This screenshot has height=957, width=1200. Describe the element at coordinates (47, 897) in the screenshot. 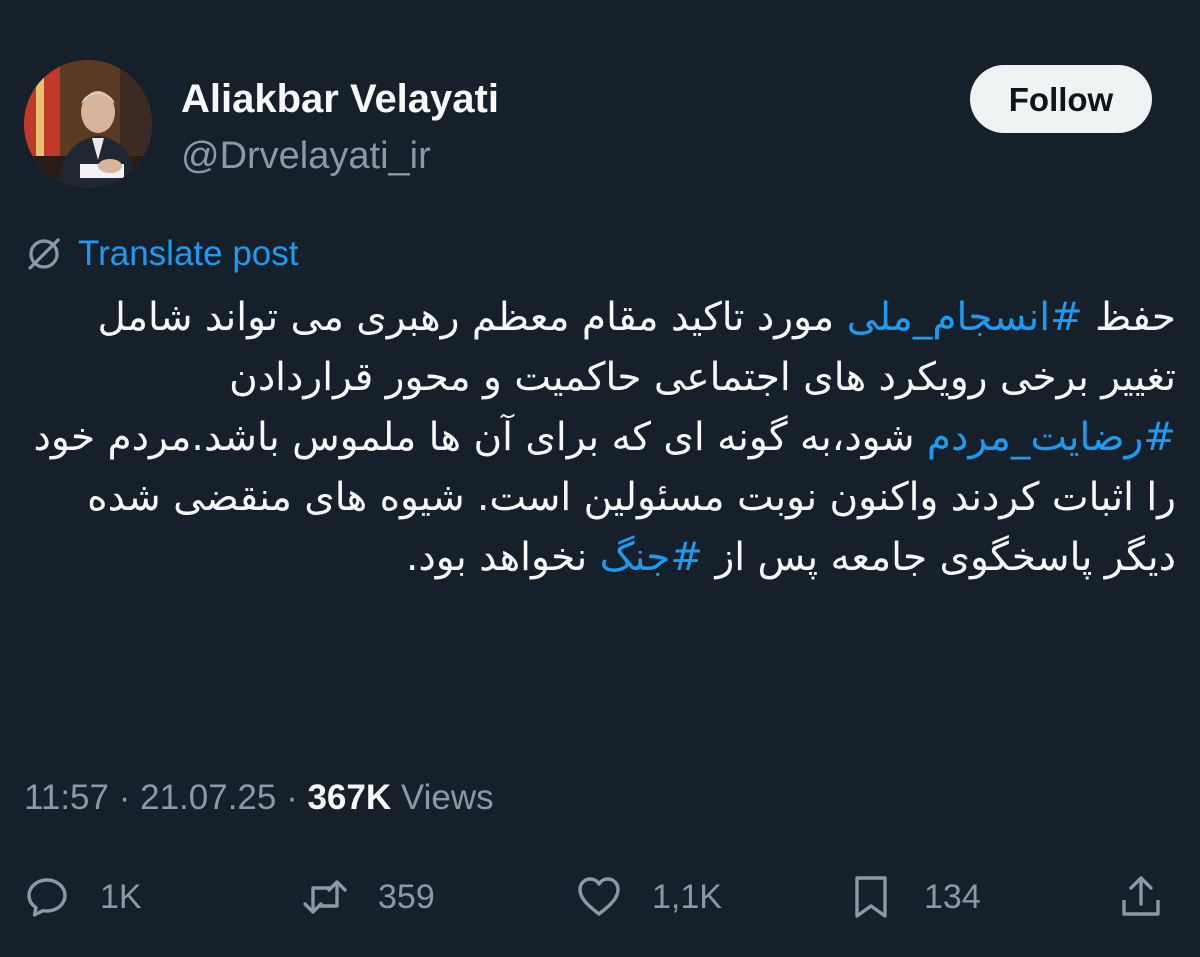

I see `reply-icon` at that location.